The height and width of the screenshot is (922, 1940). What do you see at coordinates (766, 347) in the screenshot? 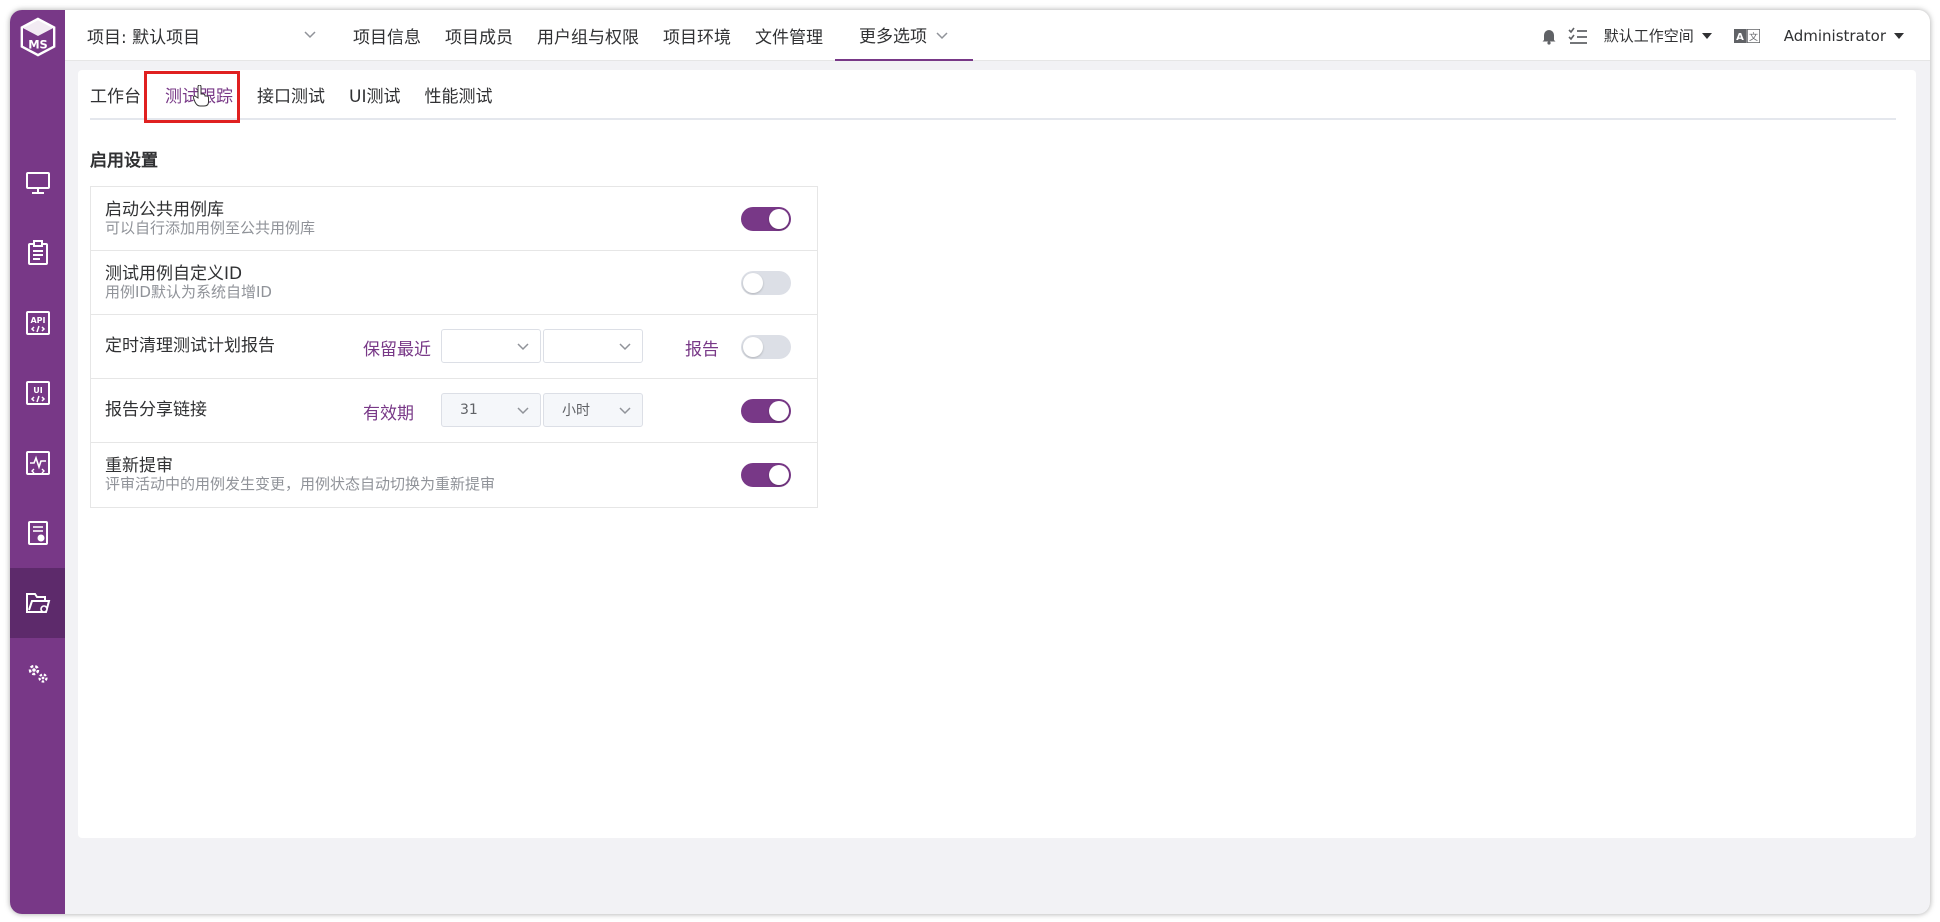
I see `clean-report-toggle` at bounding box center [766, 347].